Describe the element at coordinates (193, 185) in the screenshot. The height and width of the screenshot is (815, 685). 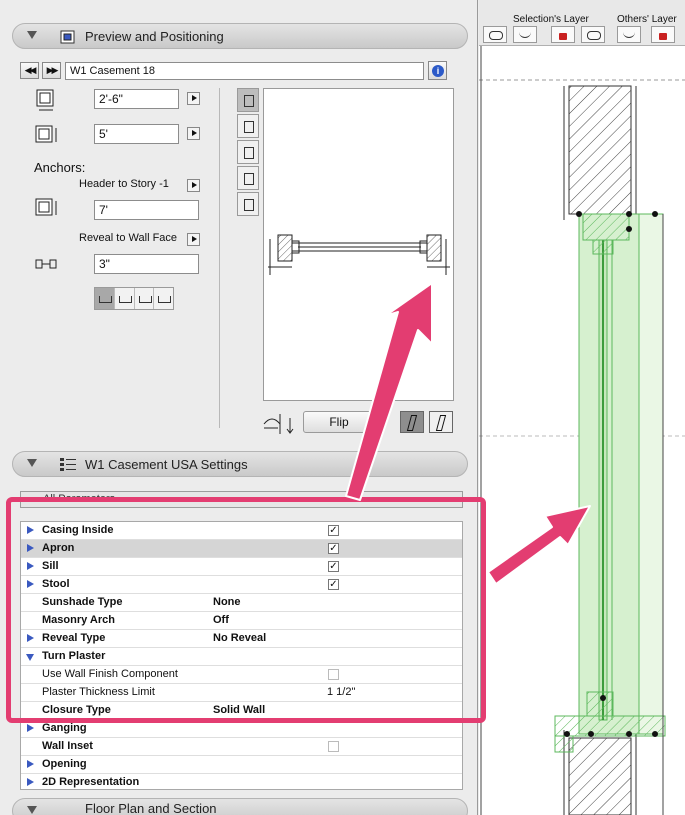
I see `header-anchor-popup-button` at that location.